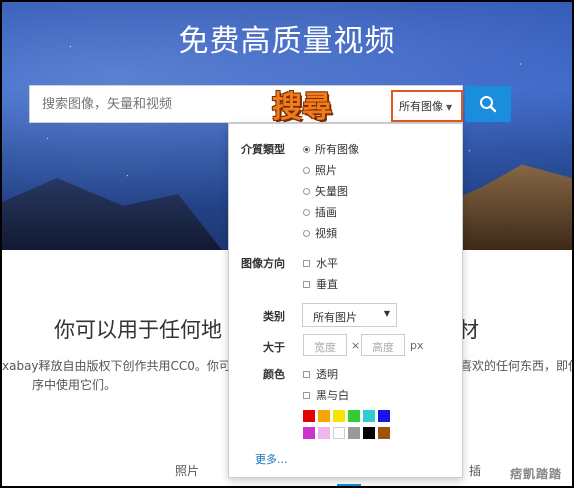 The width and height of the screenshot is (574, 488). What do you see at coordinates (327, 263) in the screenshot?
I see `option-label: 水平` at bounding box center [327, 263].